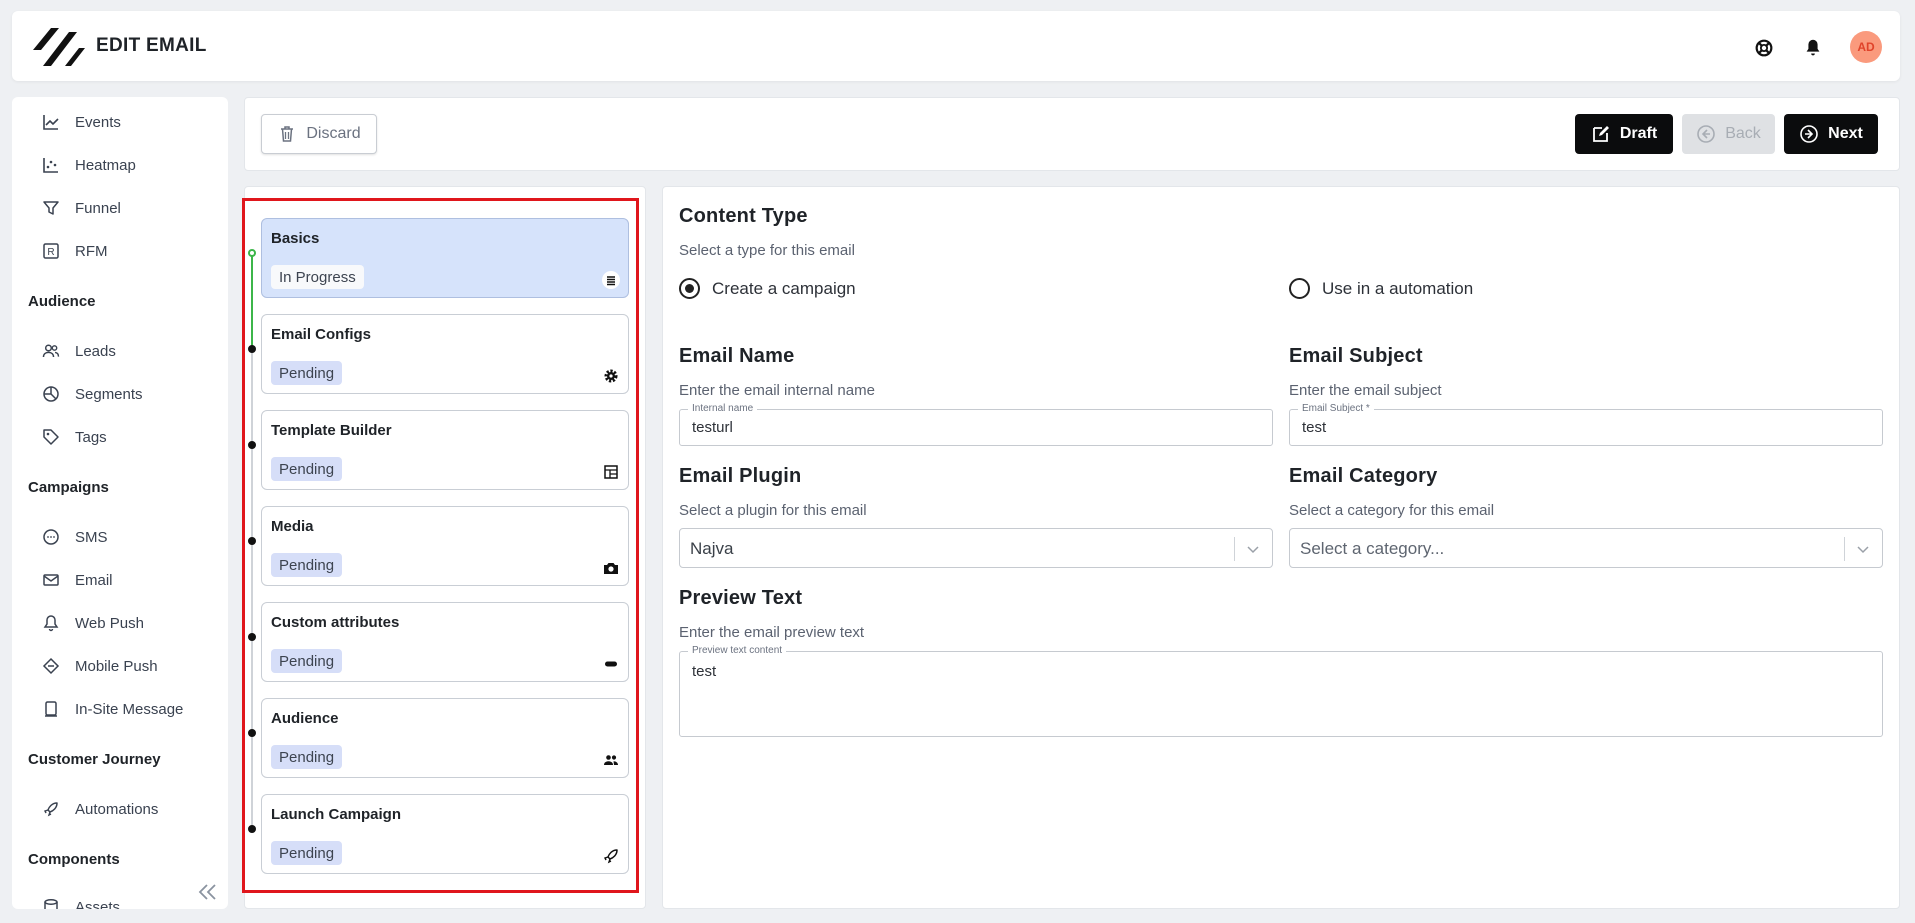 Image resolution: width=1915 pixels, height=923 pixels. What do you see at coordinates (976, 427) in the screenshot?
I see `email-name-value: testurl` at bounding box center [976, 427].